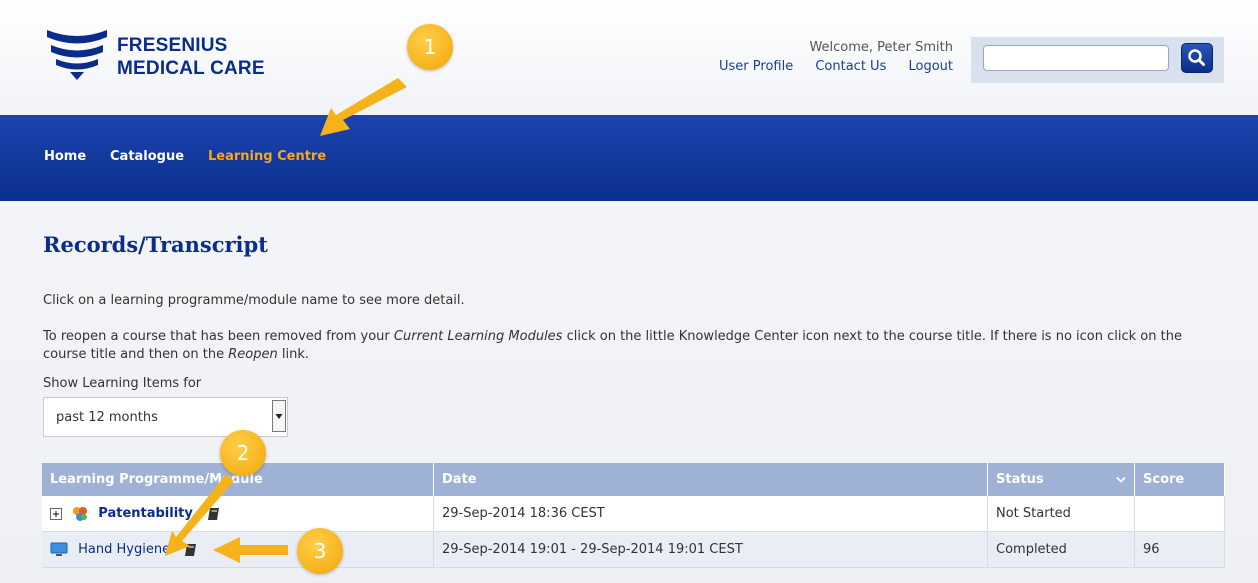 Image resolution: width=1258 pixels, height=583 pixels. What do you see at coordinates (363, 107) in the screenshot?
I see `arrow-1-icon` at bounding box center [363, 107].